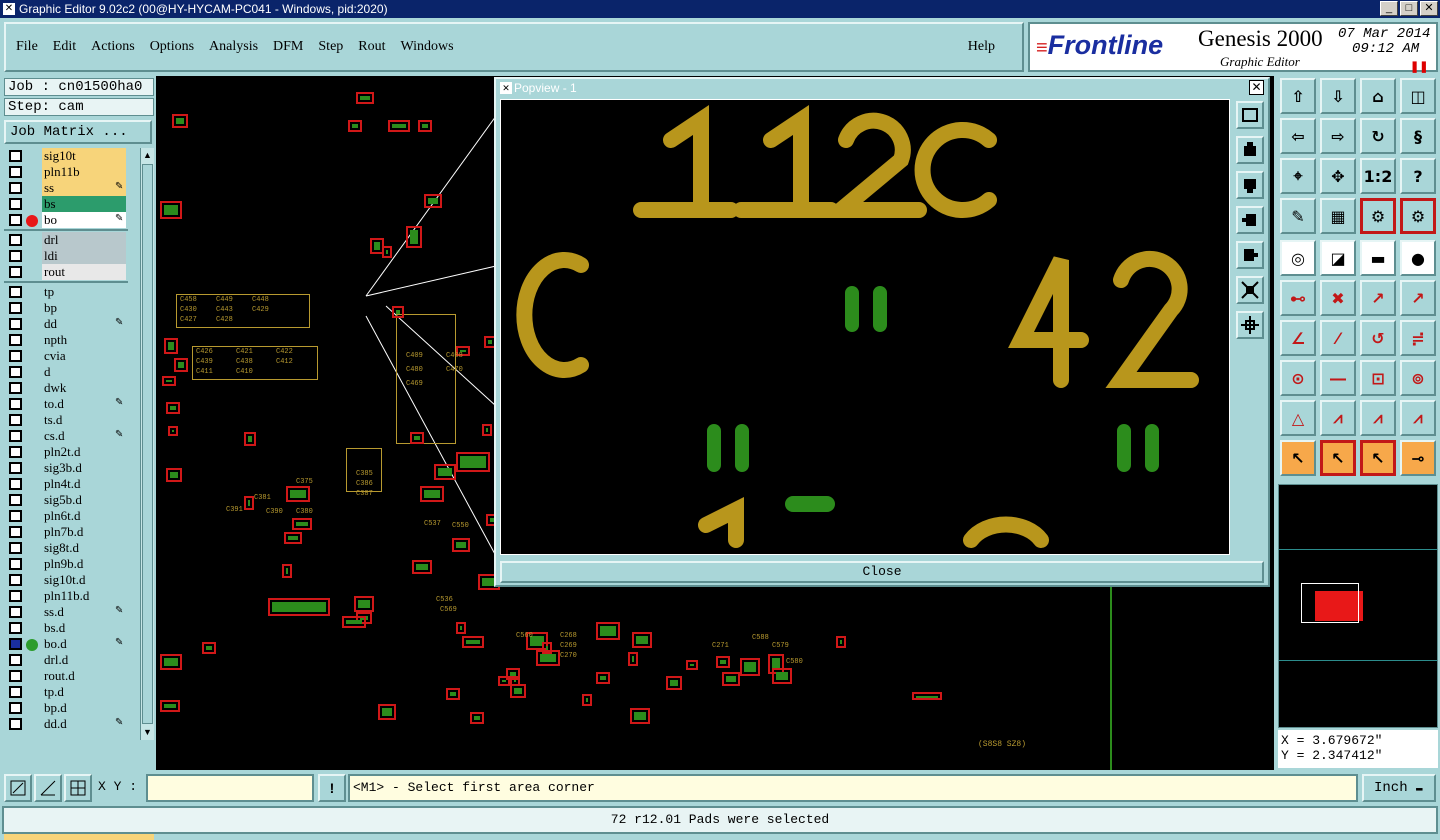 This screenshot has width=1440, height=840. I want to click on layer-row: rout.d, so click(72, 676).